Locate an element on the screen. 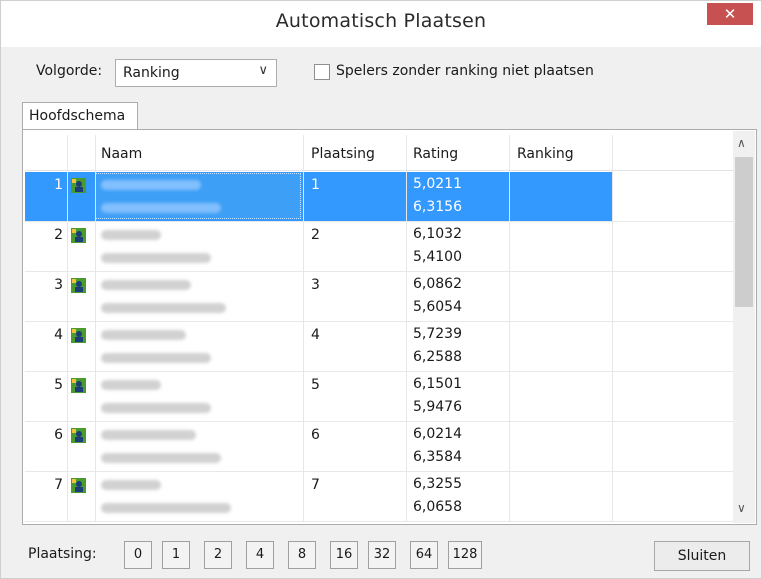 The image size is (762, 579). column-header-plaatsing: Plaatsing is located at coordinates (343, 154).